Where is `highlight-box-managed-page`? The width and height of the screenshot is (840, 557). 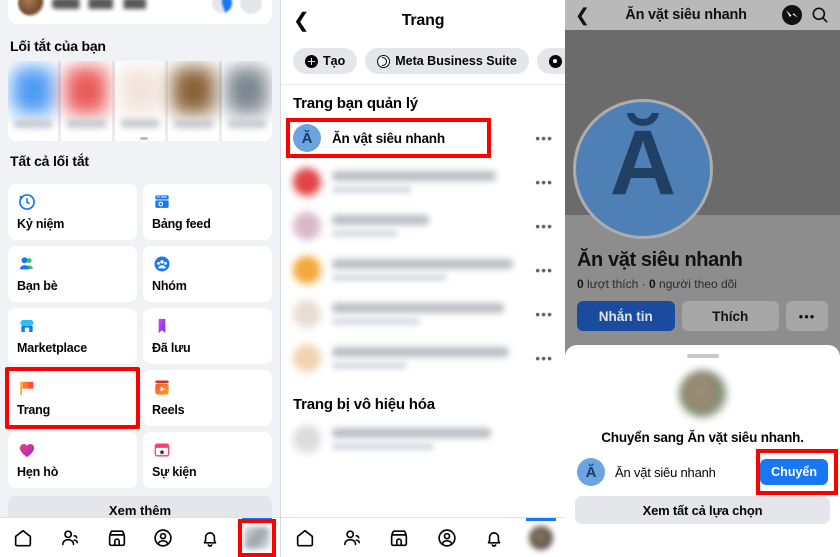 highlight-box-managed-page is located at coordinates (388, 138).